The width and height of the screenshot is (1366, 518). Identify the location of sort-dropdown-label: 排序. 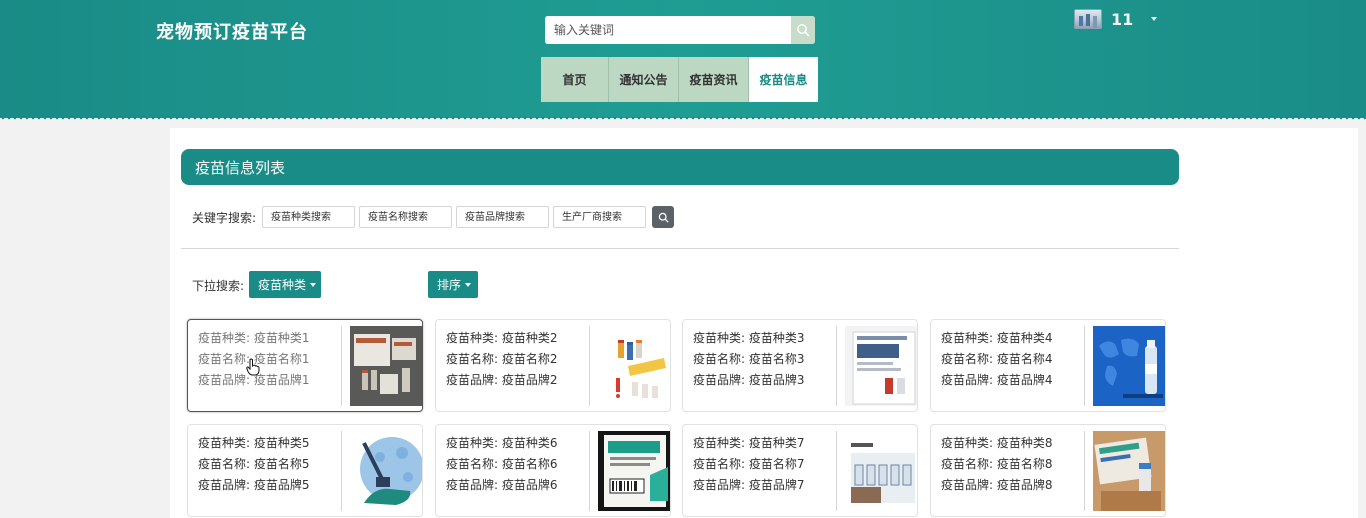
(449, 285).